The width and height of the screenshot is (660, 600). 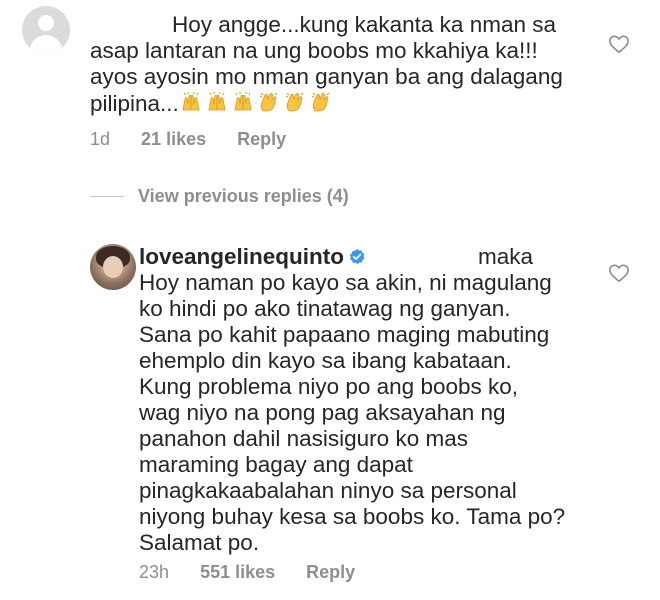 I want to click on reply-1-line-1: Hoy naman po kayo sa akin, ni magulang, so click(x=345, y=282).